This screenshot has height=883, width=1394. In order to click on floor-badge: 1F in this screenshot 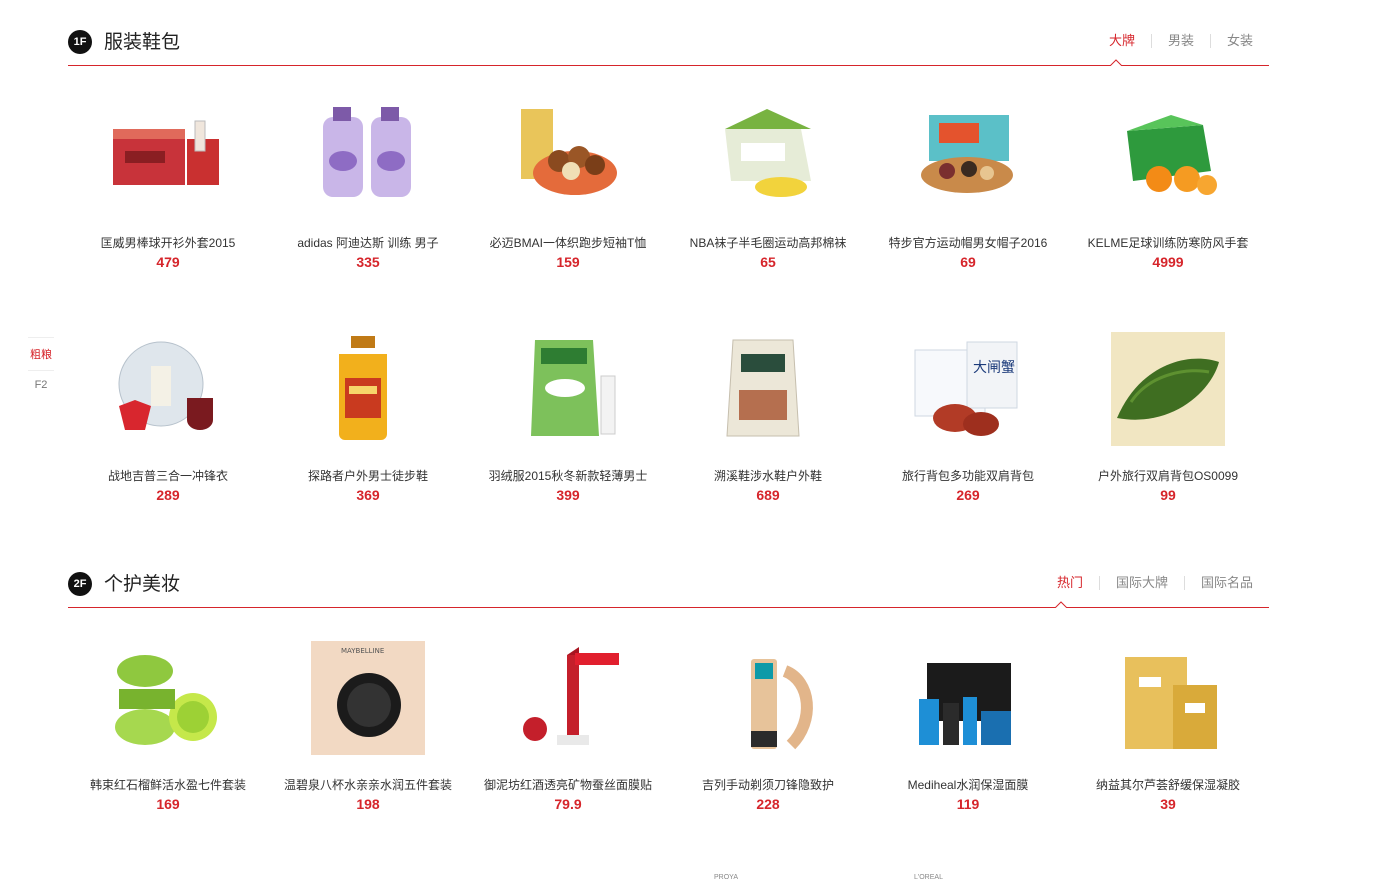, I will do `click(80, 42)`.